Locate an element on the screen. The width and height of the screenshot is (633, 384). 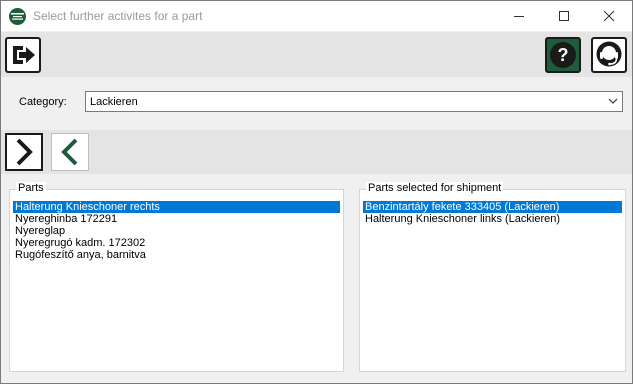
add-to-shipment-button is located at coordinates (24, 152).